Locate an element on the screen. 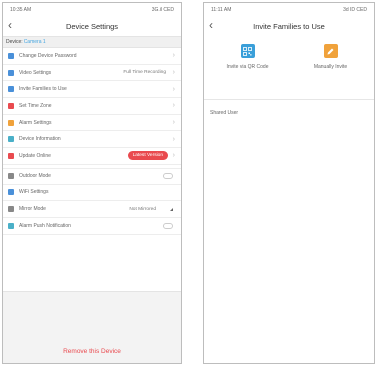 This screenshot has height=366, width=376. row-label: Invite Families to Use is located at coordinates (43, 89).